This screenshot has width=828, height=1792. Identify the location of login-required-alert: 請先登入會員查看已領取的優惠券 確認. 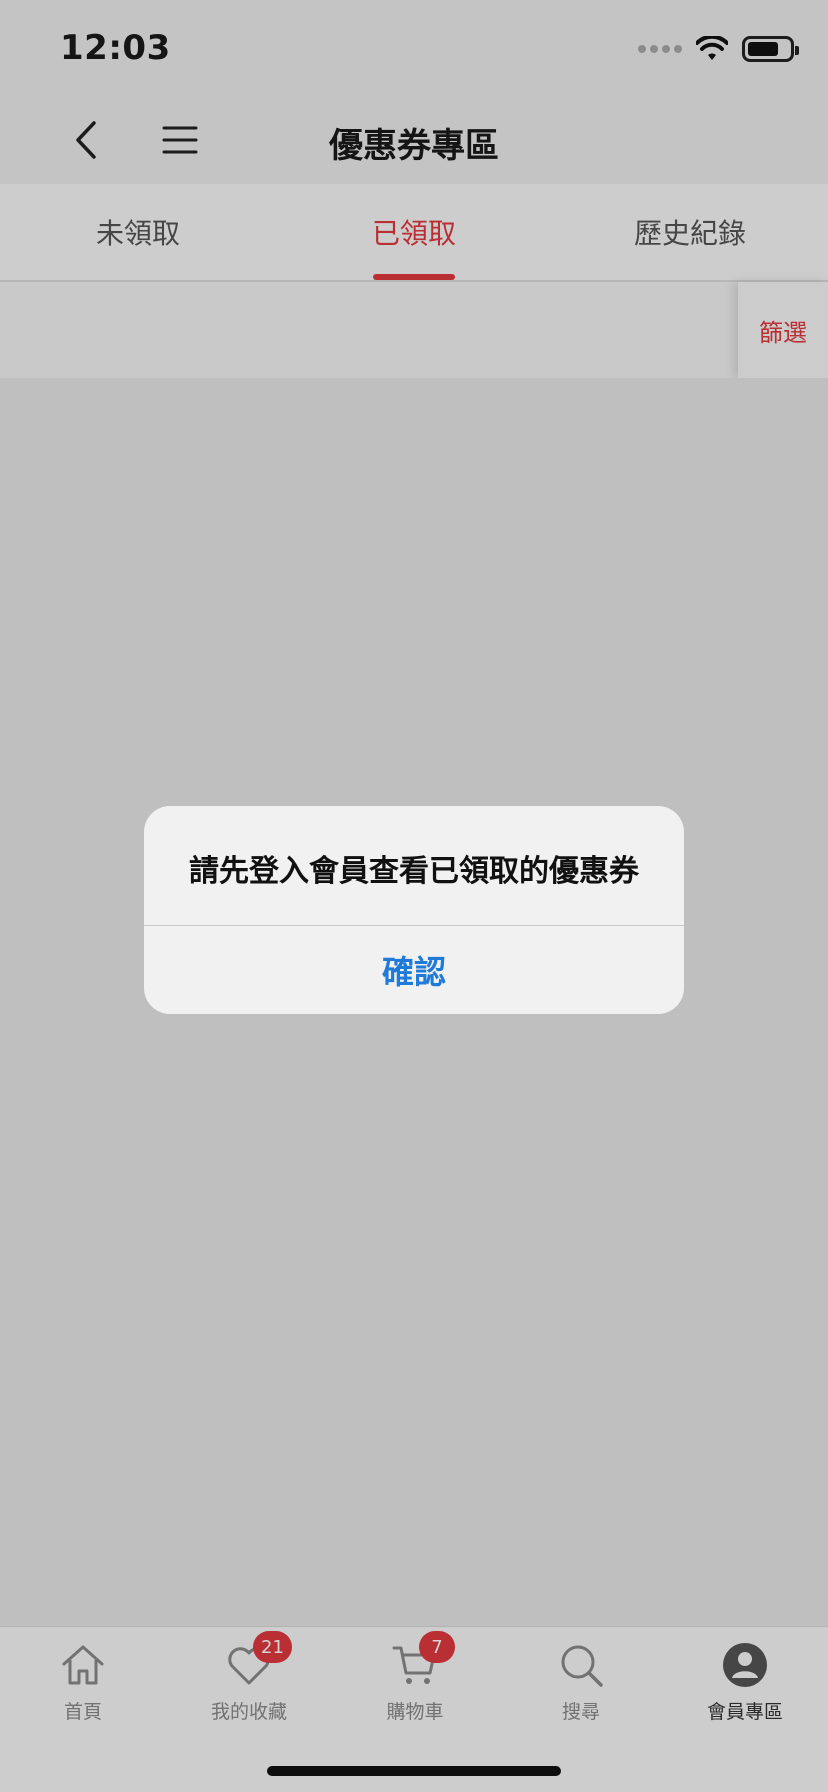
(414, 910).